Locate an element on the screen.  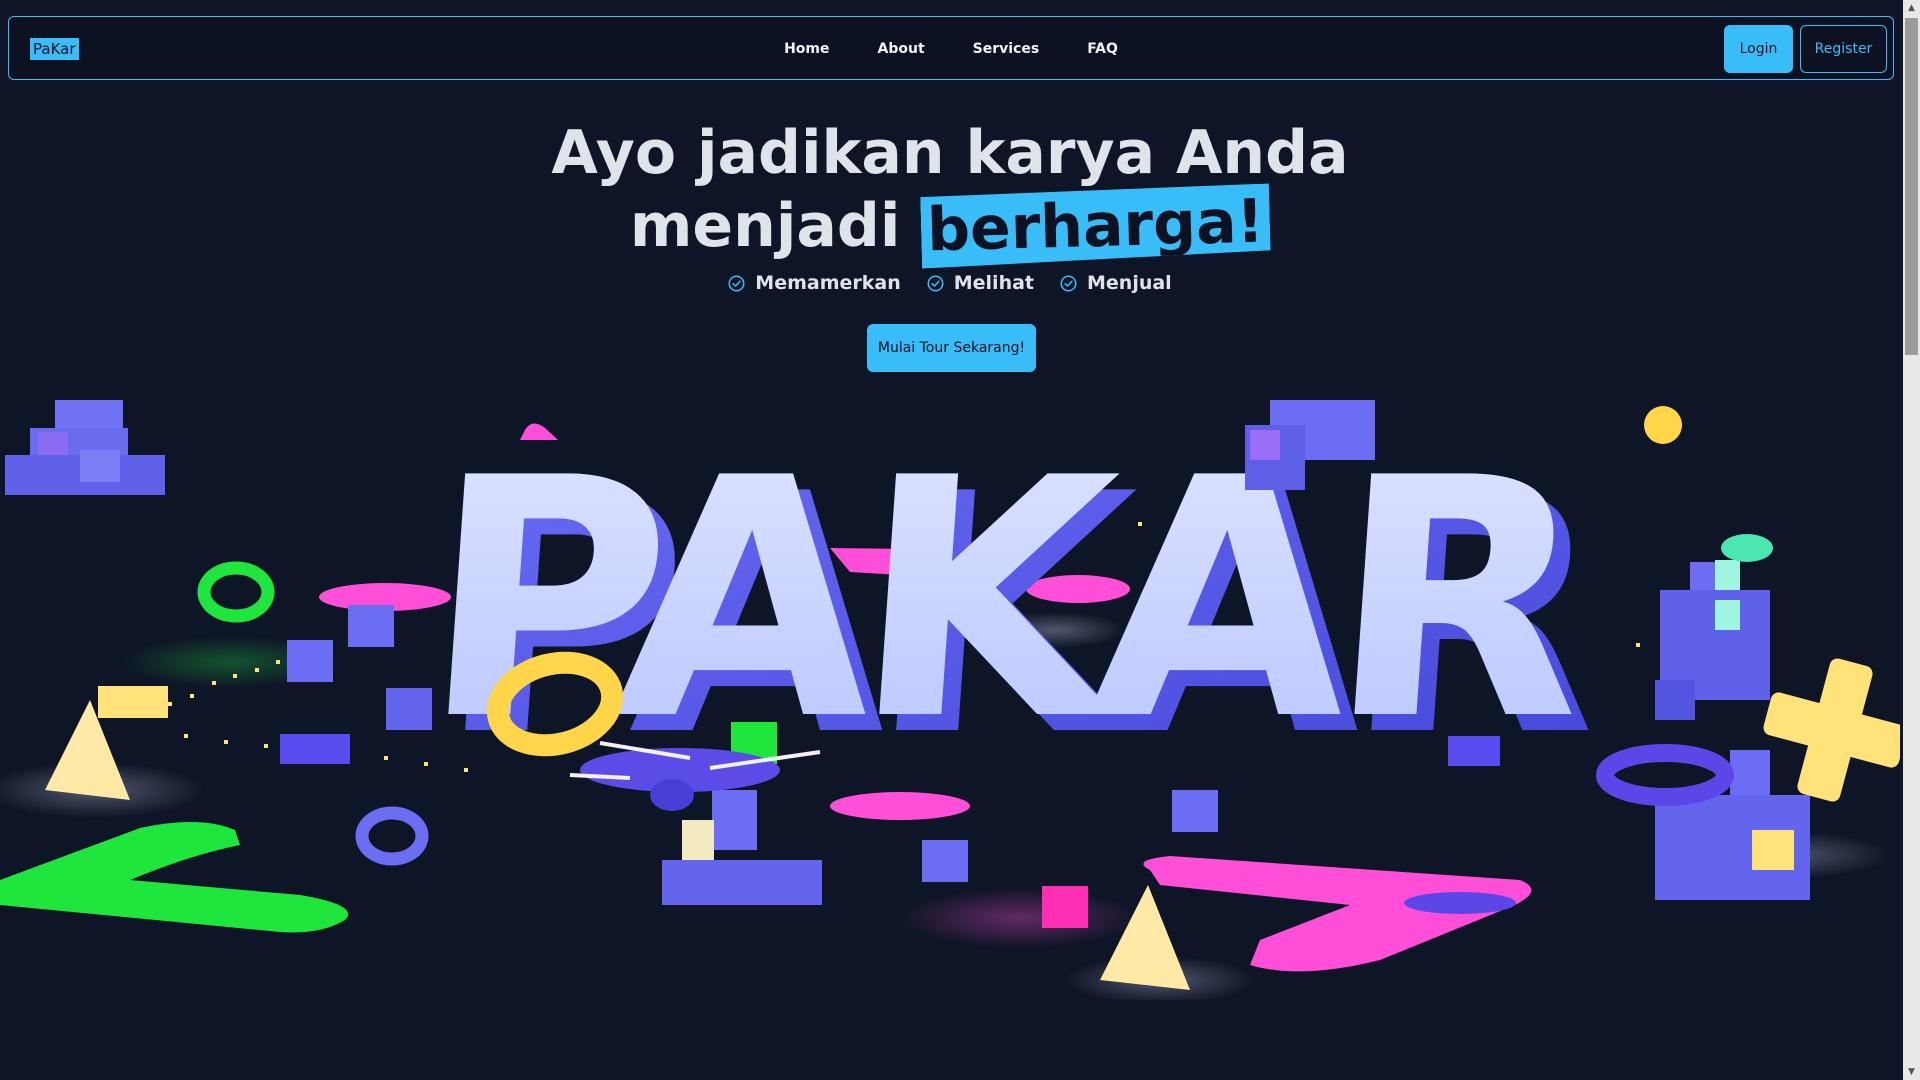
mint-blob is located at coordinates (1747, 548).